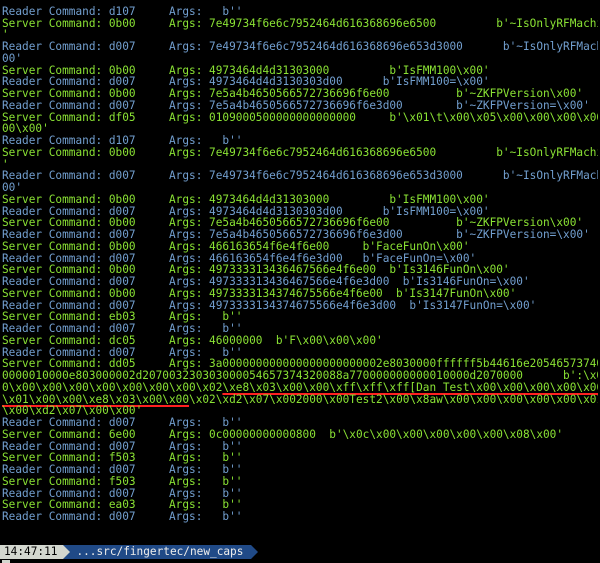 Image resolution: width=600 pixels, height=563 pixels. Describe the element at coordinates (300, 529) in the screenshot. I see `server-command-line` at that location.